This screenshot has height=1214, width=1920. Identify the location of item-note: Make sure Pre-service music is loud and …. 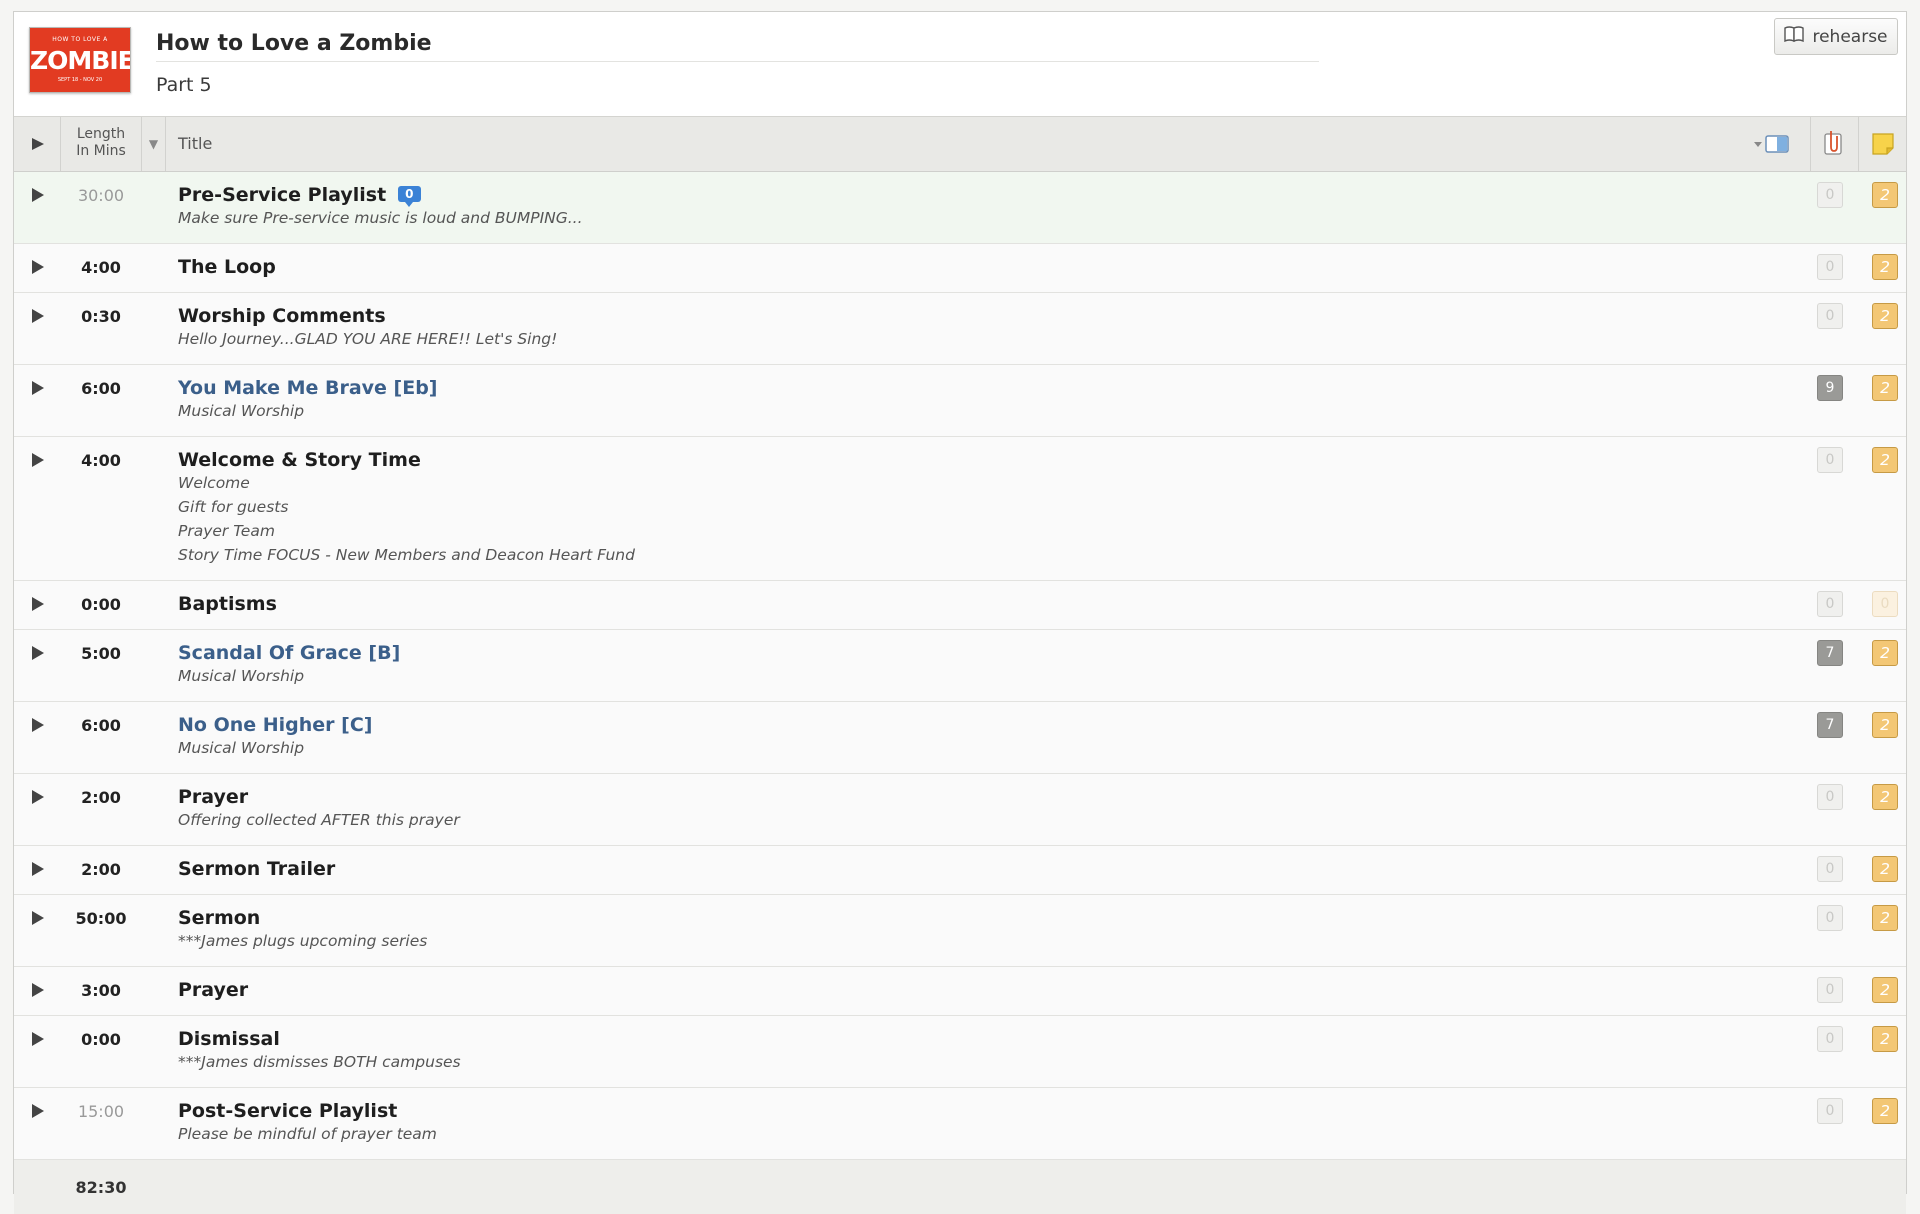
(380, 218).